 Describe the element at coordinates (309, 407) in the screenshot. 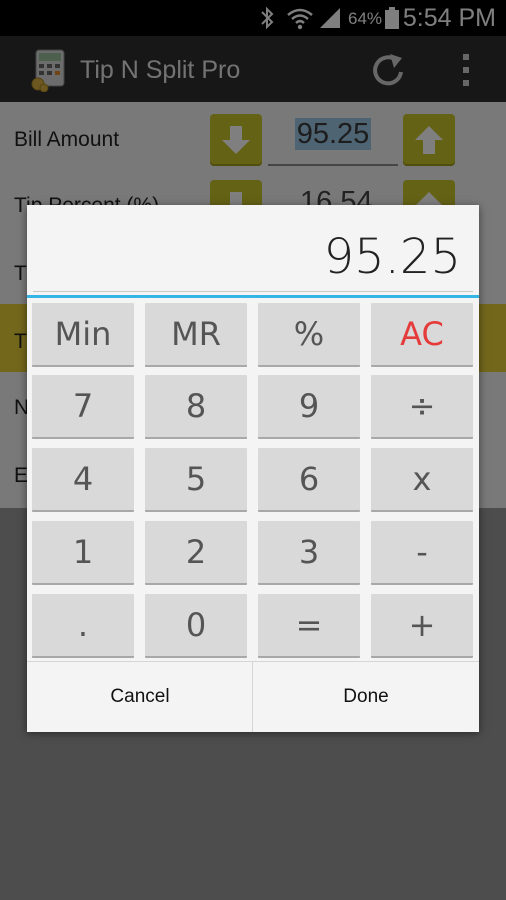

I see `key-9: 9` at that location.